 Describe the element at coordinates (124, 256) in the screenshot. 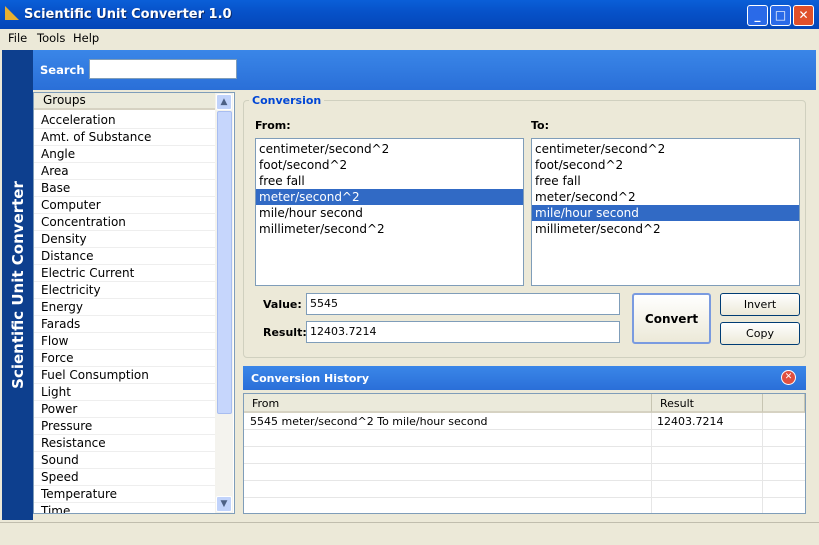

I see `group-item: Distance` at that location.